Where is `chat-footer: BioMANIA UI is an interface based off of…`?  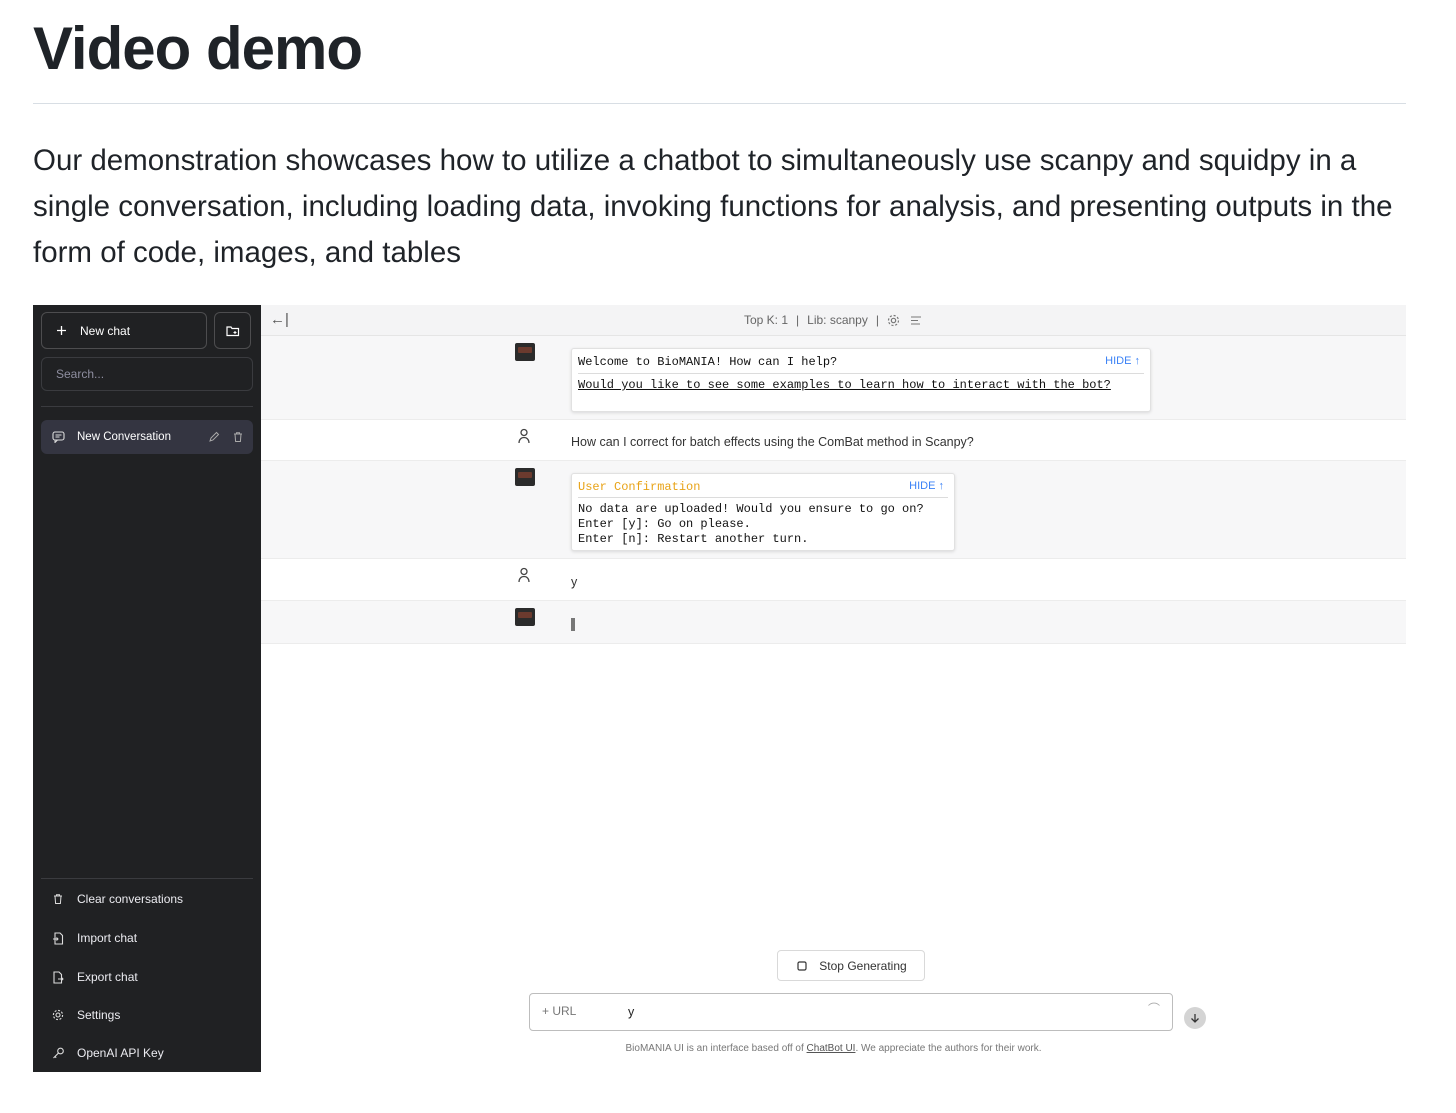
chat-footer: BioMANIA UI is an interface based off of… is located at coordinates (833, 1048).